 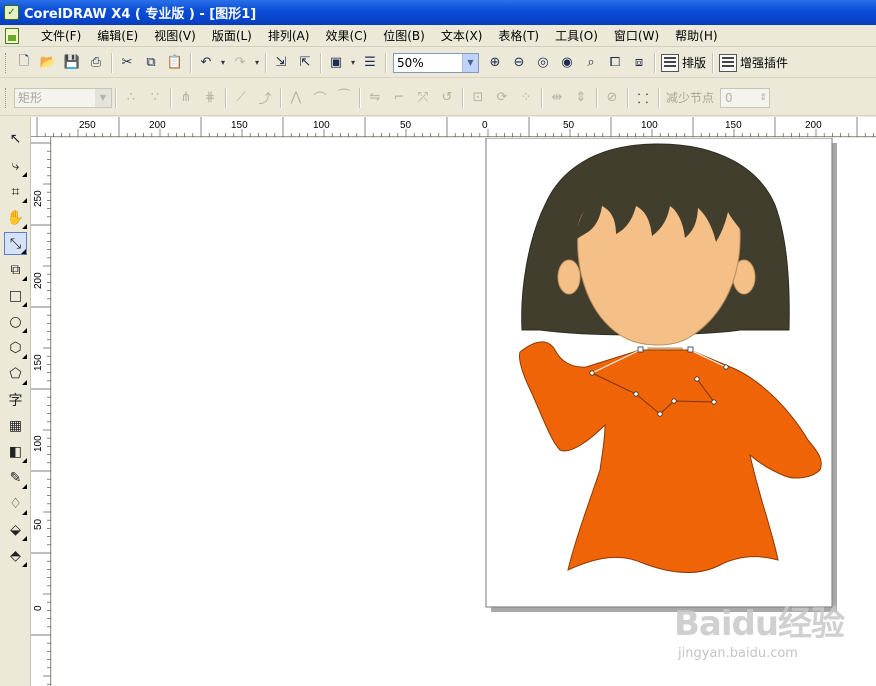 What do you see at coordinates (206, 63) in the screenshot?
I see `undo-icon: ↶` at bounding box center [206, 63].